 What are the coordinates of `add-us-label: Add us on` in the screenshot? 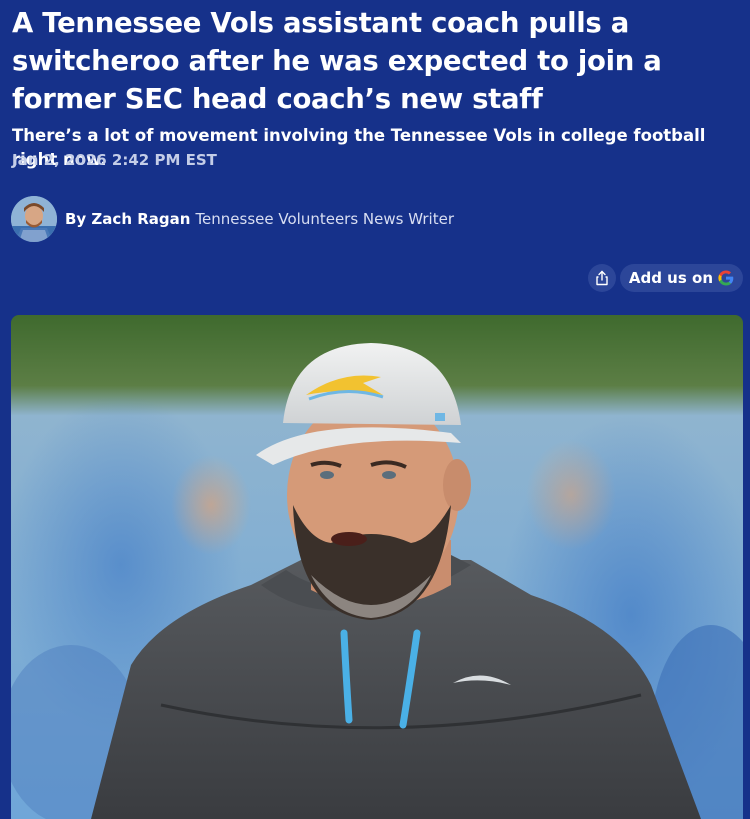 It's located at (670, 278).